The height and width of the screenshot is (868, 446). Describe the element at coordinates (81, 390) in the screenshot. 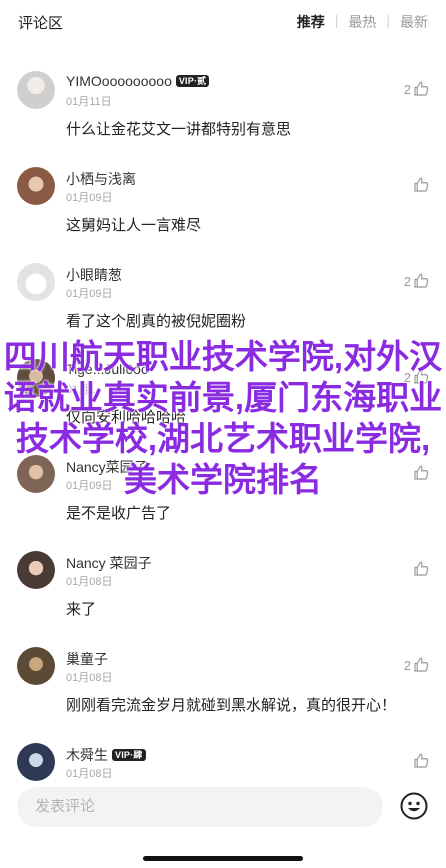

I see `comment-date: 01月1` at that location.